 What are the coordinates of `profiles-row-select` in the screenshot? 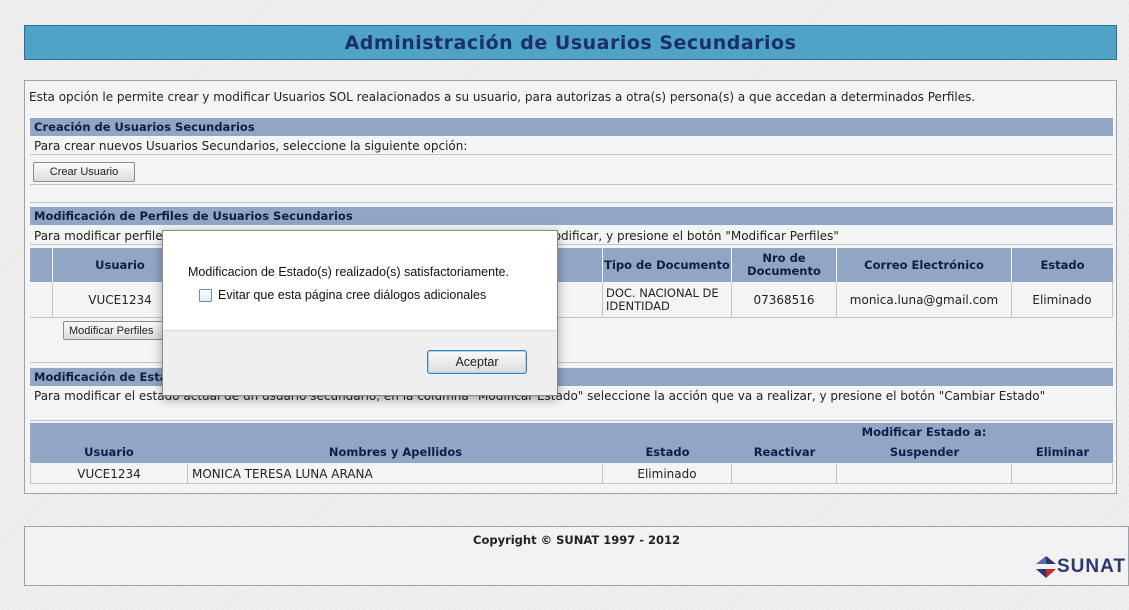 It's located at (41, 300).